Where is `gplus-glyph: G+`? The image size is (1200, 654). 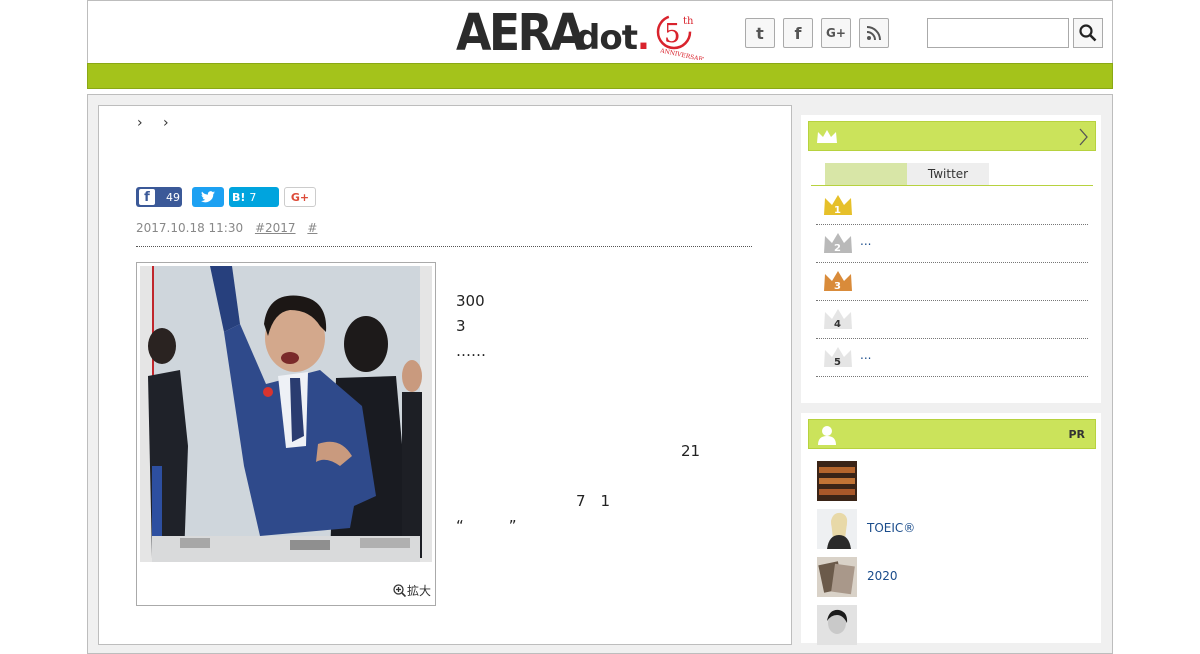 gplus-glyph: G+ is located at coordinates (836, 33).